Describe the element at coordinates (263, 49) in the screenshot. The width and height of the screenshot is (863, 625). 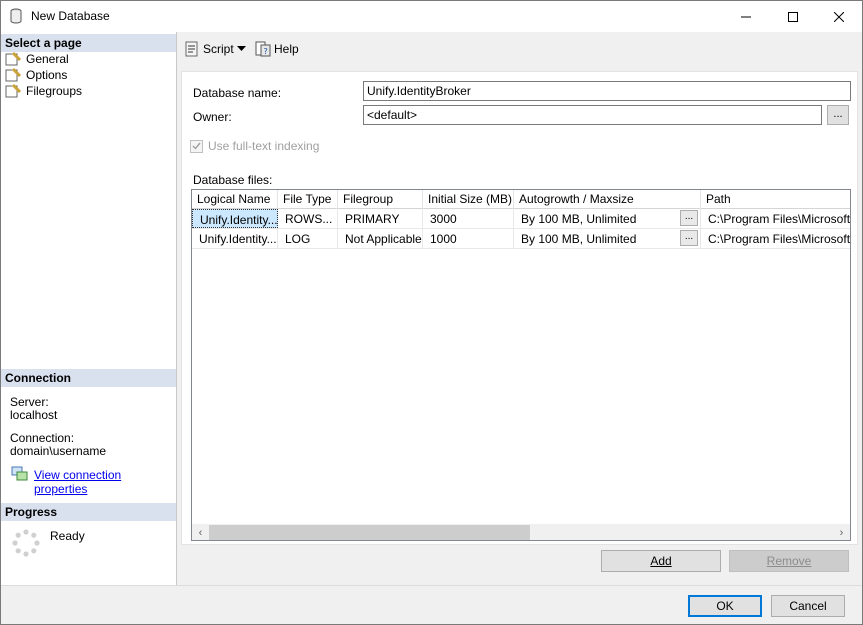
I see `help-icon: ?` at that location.